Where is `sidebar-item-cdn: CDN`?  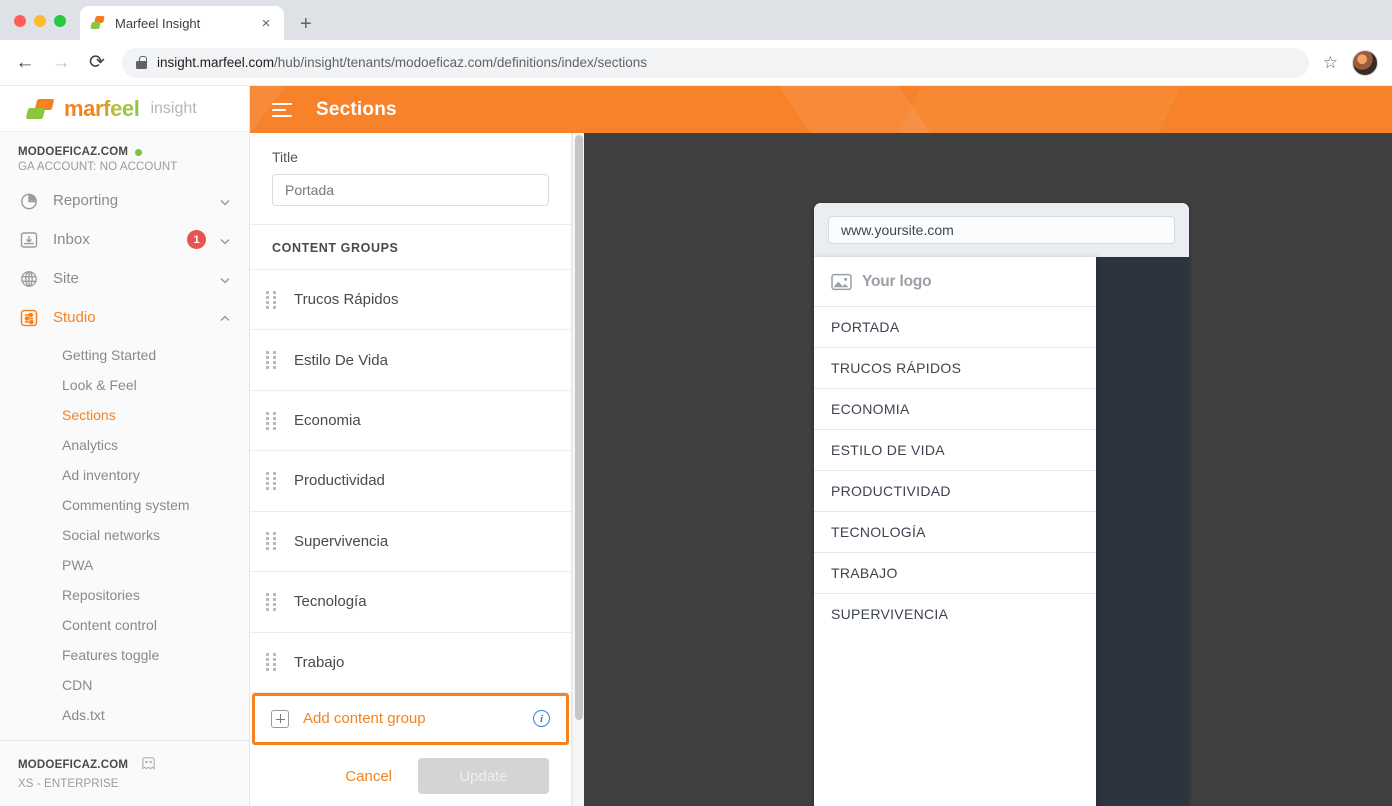 sidebar-item-cdn: CDN is located at coordinates (124, 685).